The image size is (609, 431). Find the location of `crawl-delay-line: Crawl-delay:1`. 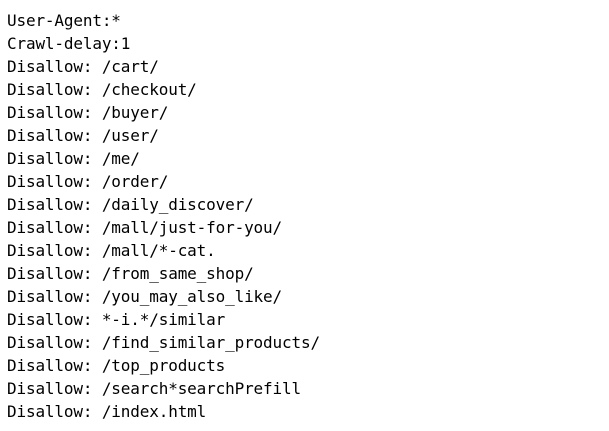

crawl-delay-line: Crawl-delay:1 is located at coordinates (69, 43).